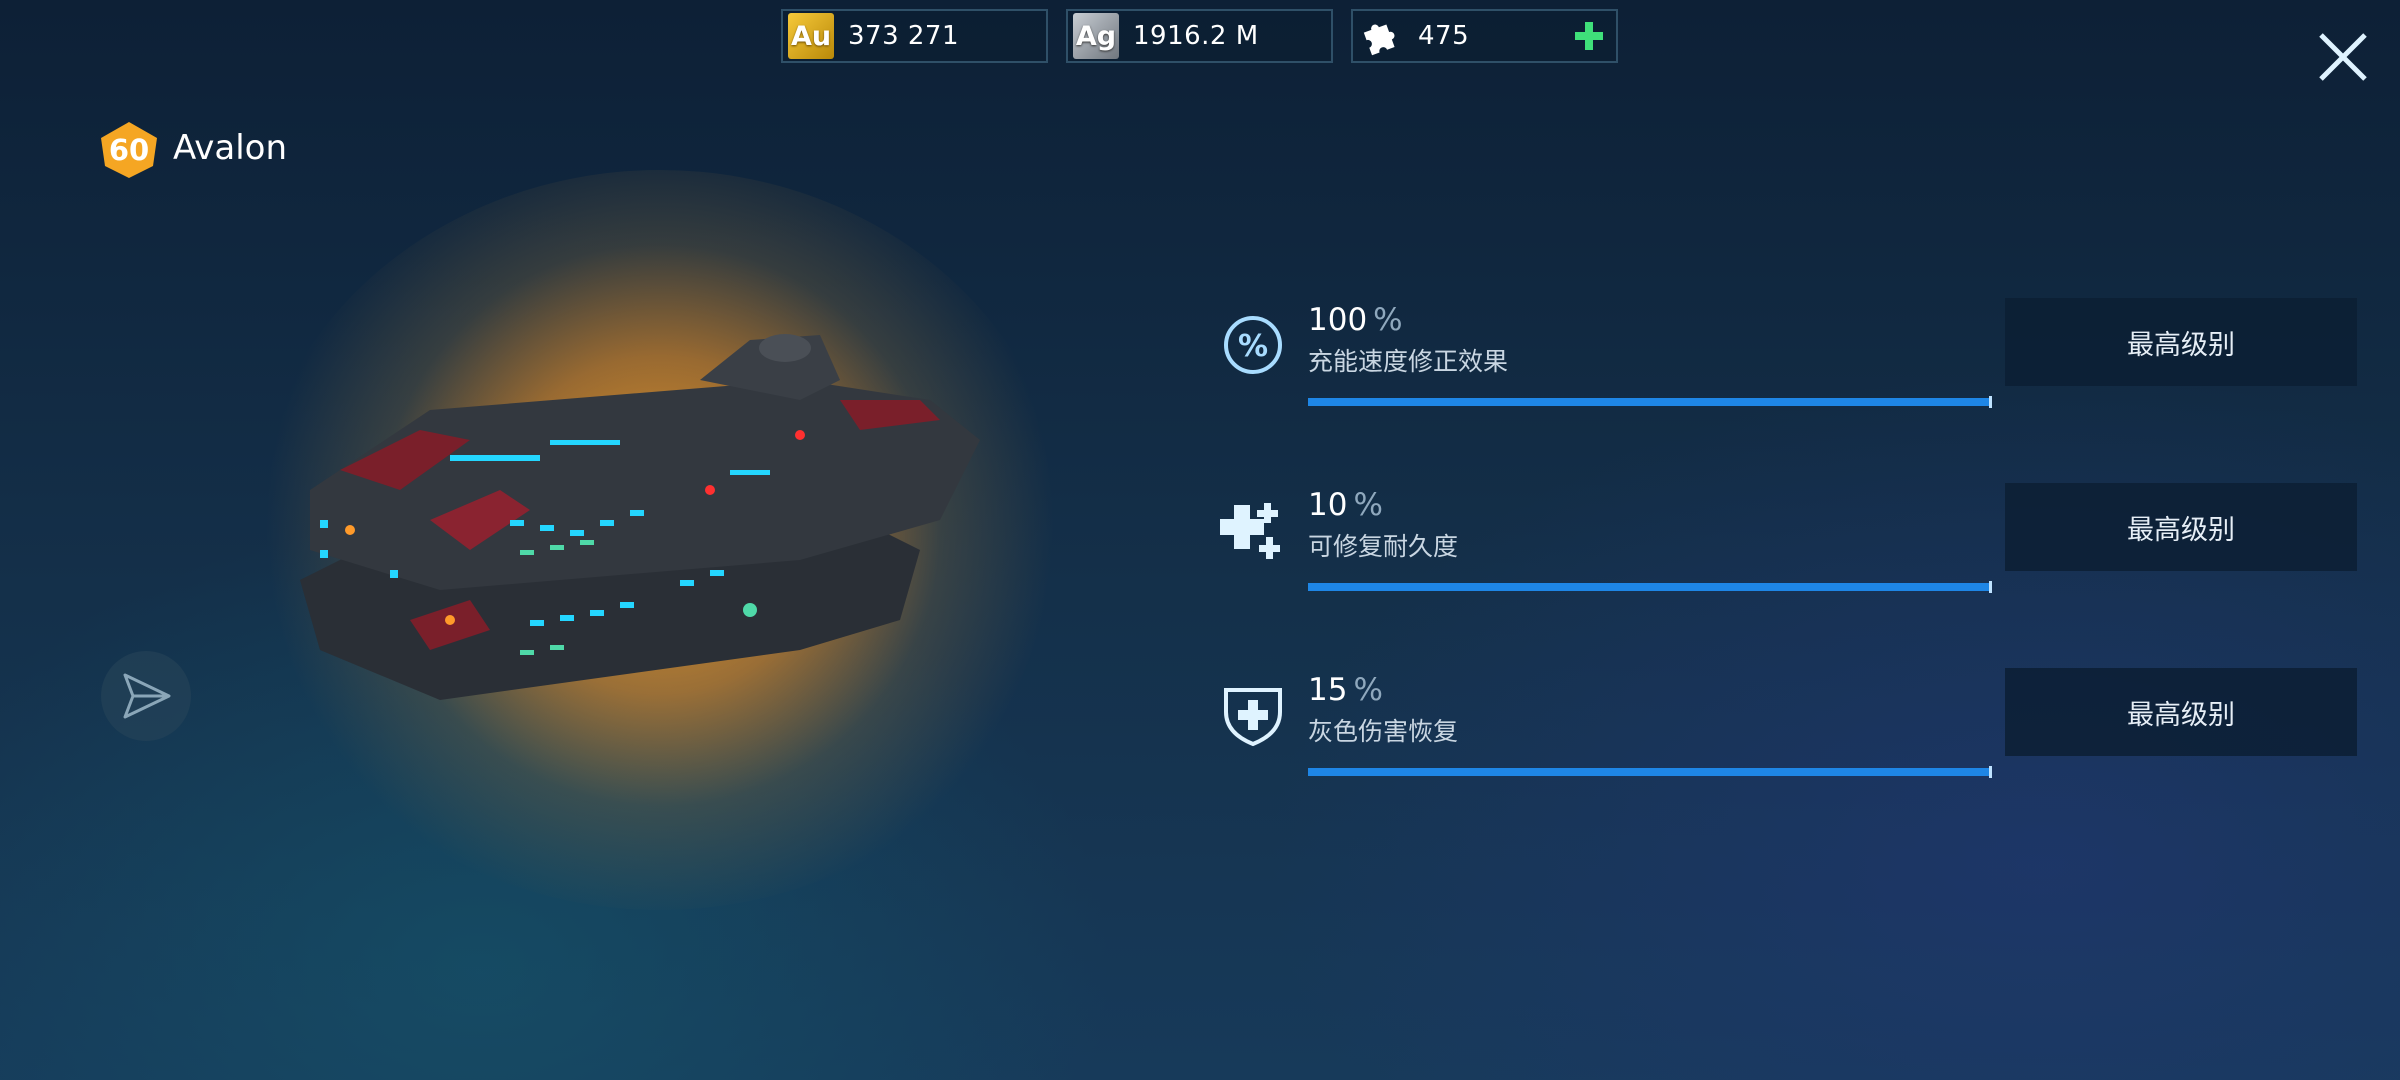 The width and height of the screenshot is (2400, 1080). I want to click on silver-amount: 1916.2 M, so click(1196, 36).